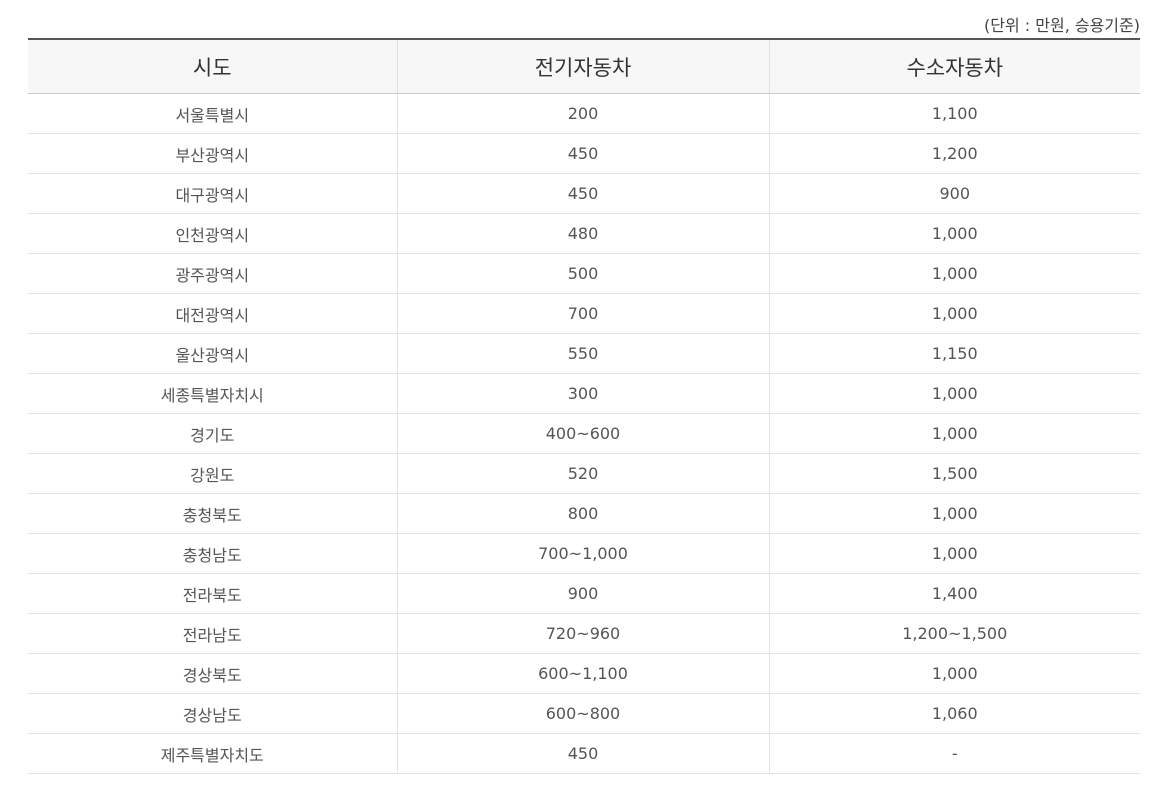 This screenshot has height=791, width=1166. I want to click on cell-region: 충청북도, so click(212, 513).